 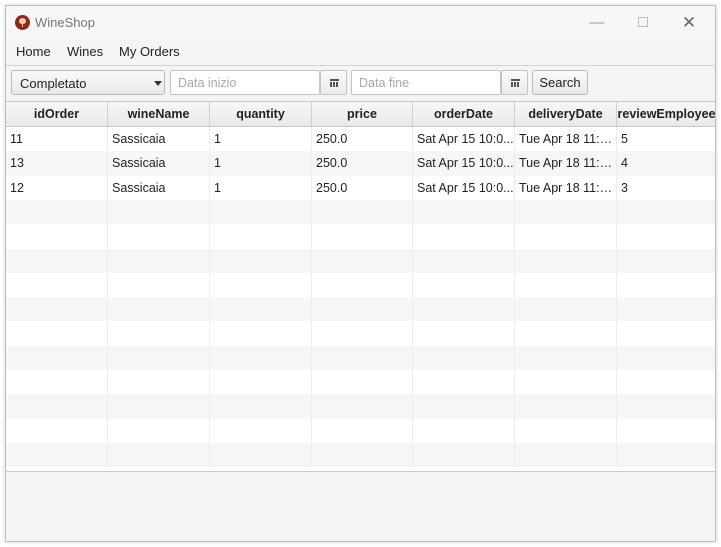 What do you see at coordinates (566, 114) in the screenshot?
I see `column-header-deliverydate: deliveryDate` at bounding box center [566, 114].